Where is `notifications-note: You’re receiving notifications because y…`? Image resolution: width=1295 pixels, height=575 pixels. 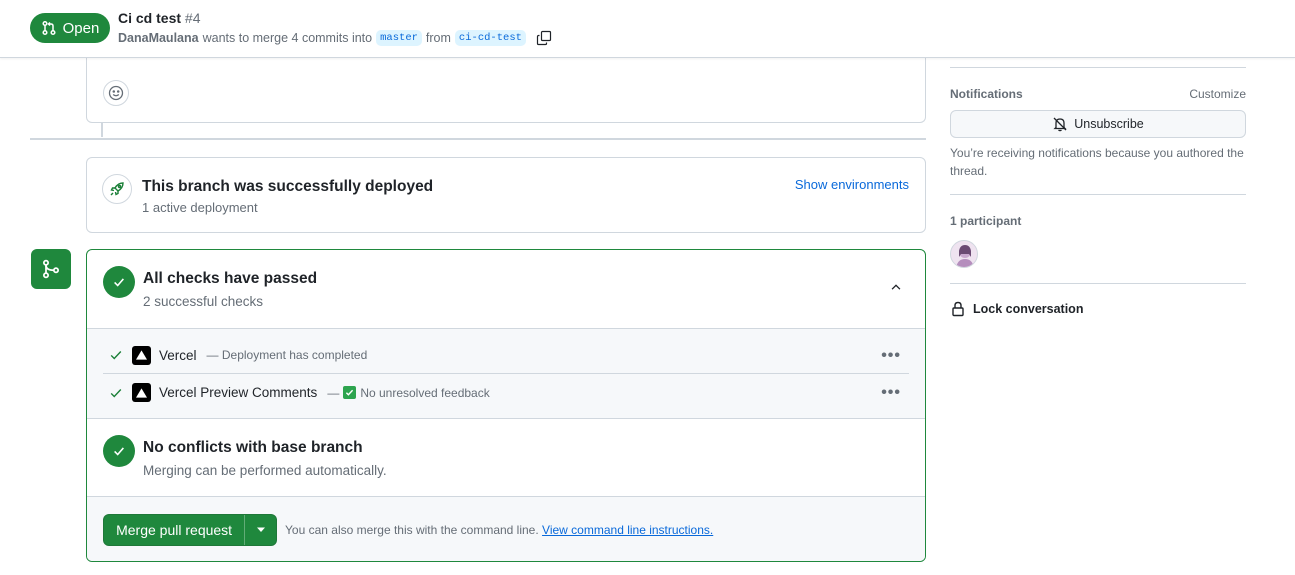
notifications-note: You’re receiving notifications because y… is located at coordinates (1097, 162).